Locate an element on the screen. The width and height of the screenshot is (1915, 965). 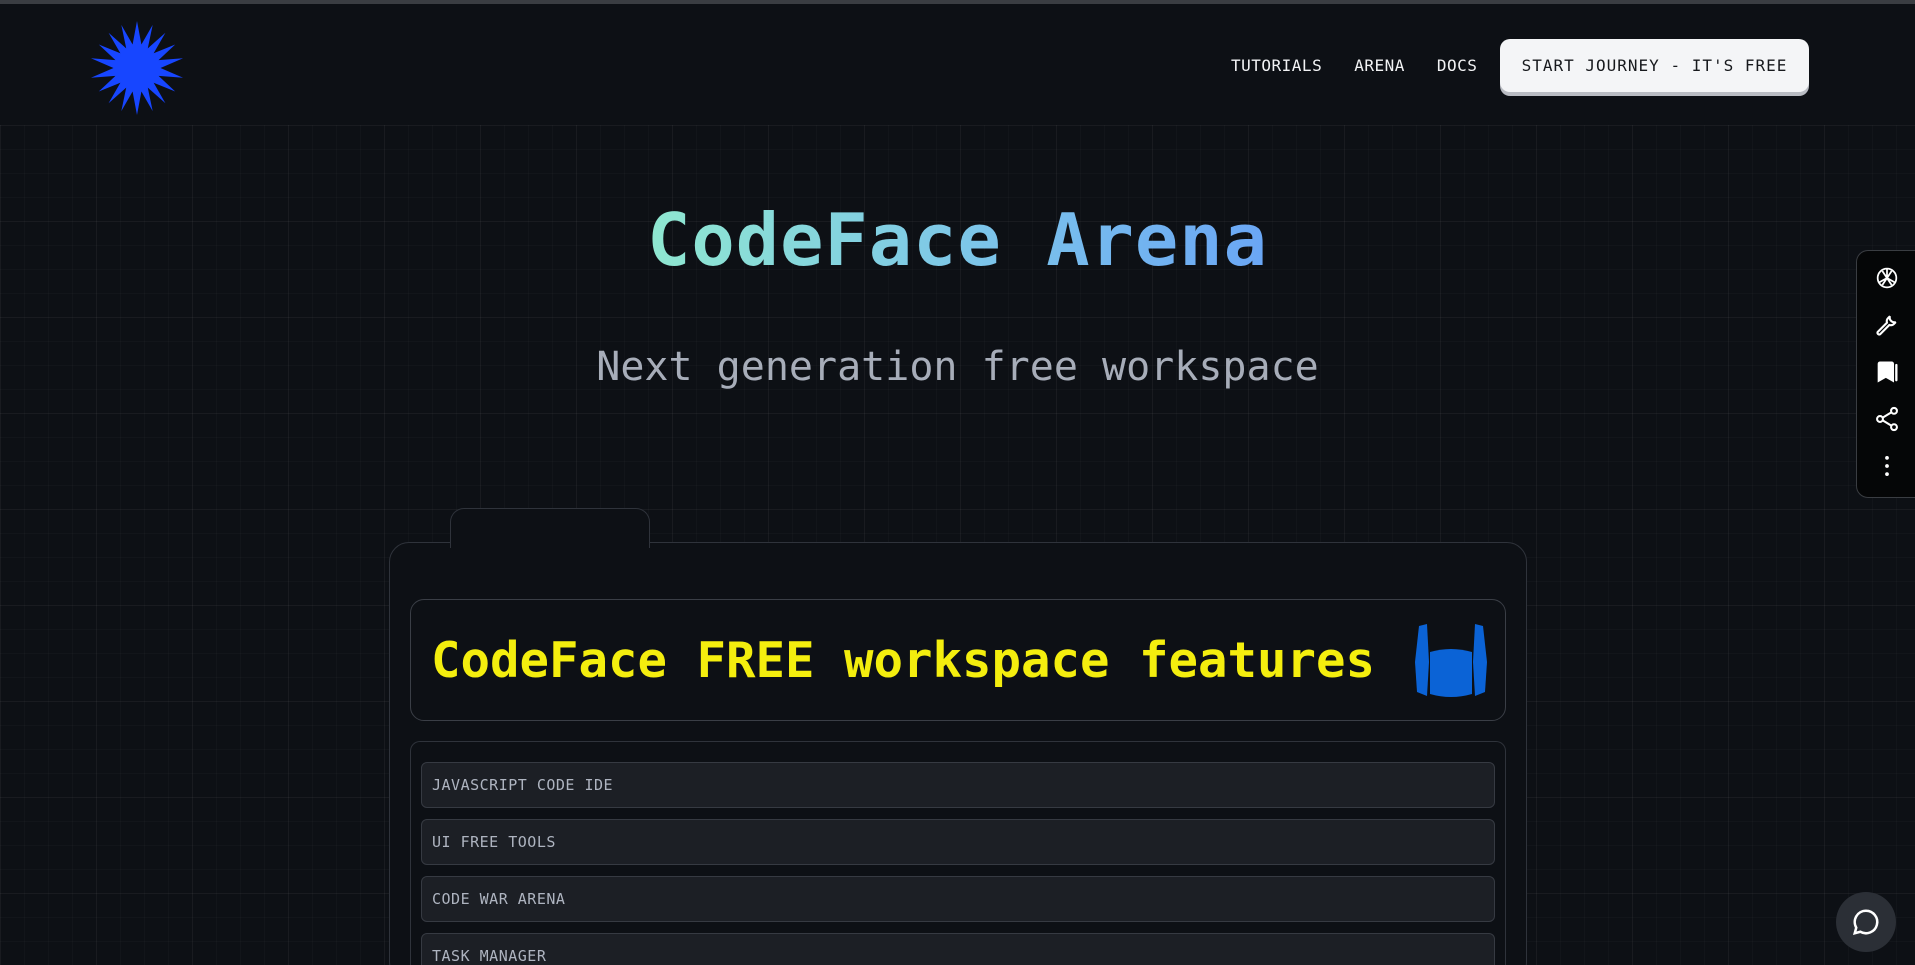
features-header: CodeFace FREE workspace features is located at coordinates (958, 660).